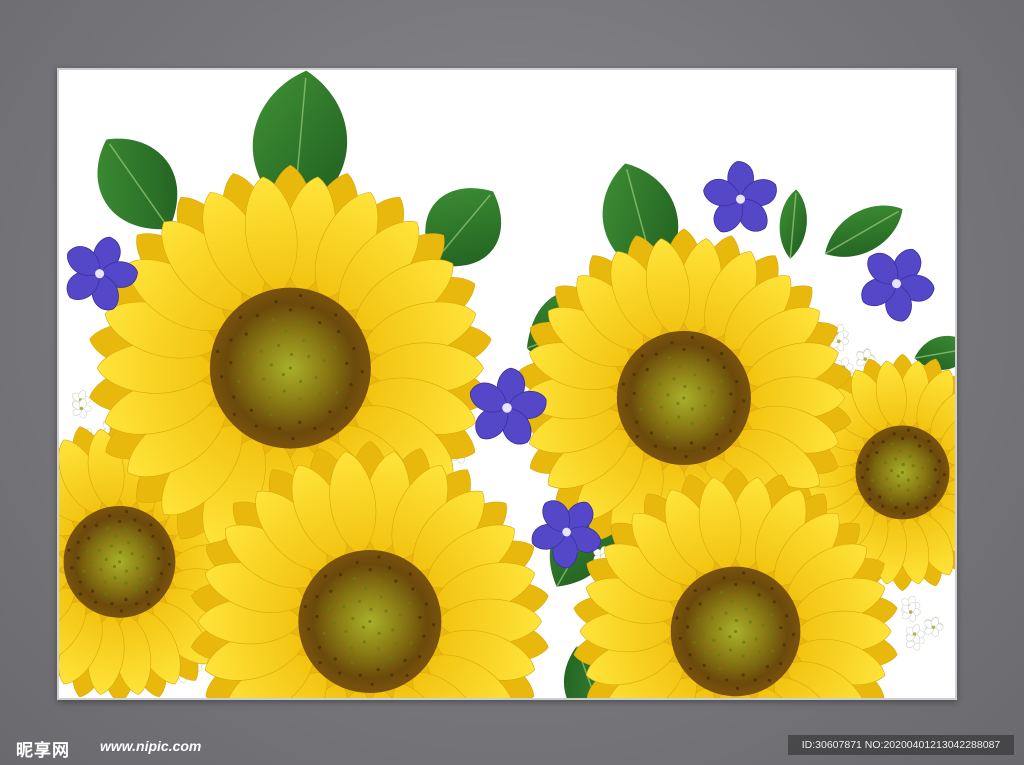  What do you see at coordinates (901, 745) in the screenshot?
I see `image-id-bar: ID:30607871 NO:20200401213042288087` at bounding box center [901, 745].